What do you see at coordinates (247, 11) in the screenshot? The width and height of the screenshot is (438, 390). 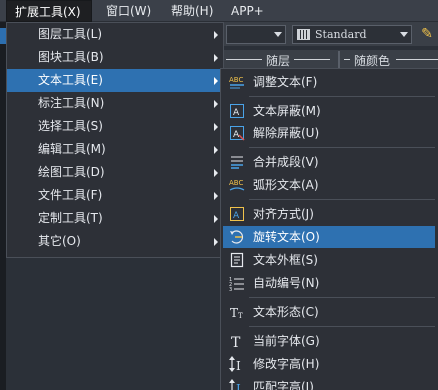 I see `menu-app-plus: APP+` at bounding box center [247, 11].